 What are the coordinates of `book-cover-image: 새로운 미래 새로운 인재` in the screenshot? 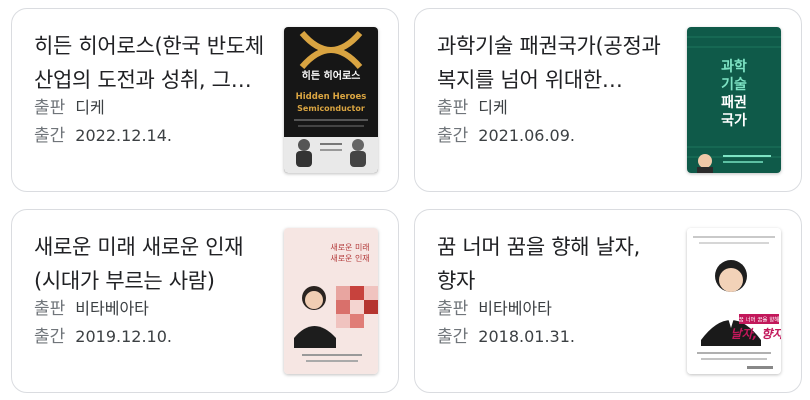 It's located at (331, 301).